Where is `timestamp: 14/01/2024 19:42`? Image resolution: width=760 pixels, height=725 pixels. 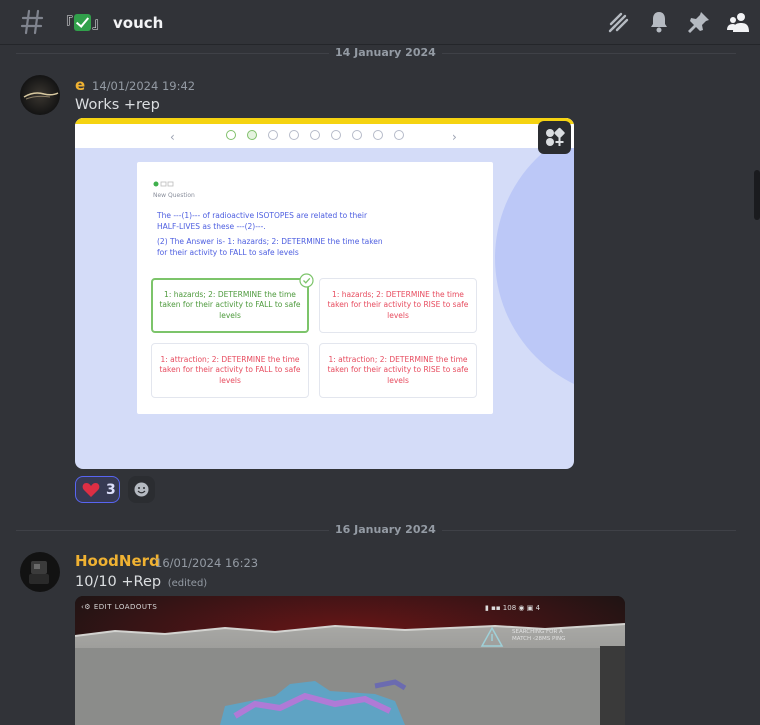 timestamp: 14/01/2024 19:42 is located at coordinates (144, 86).